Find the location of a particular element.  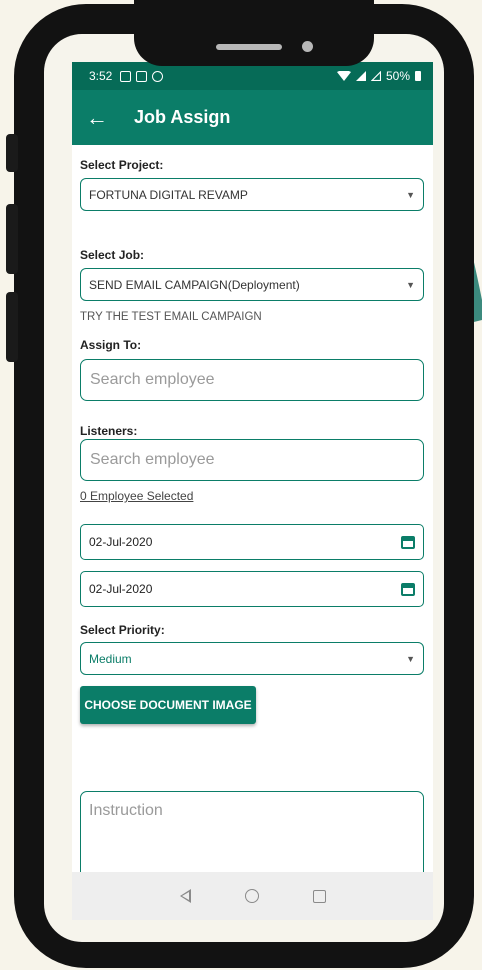

project-dropdown: FORTUNA DIGITAL REVAMP ▼ is located at coordinates (252, 194).